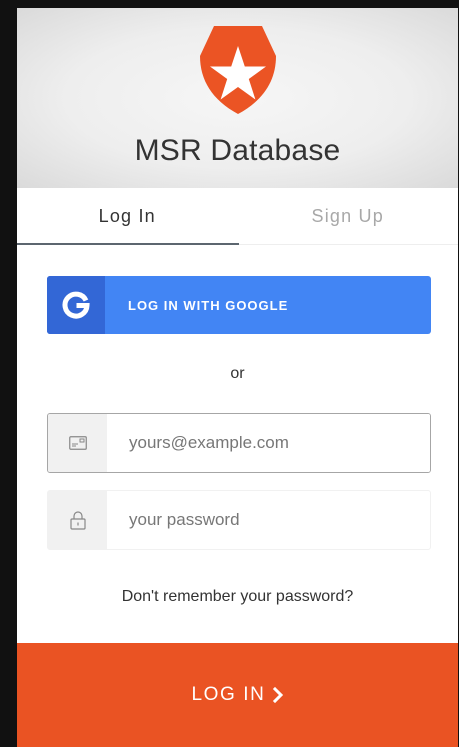  What do you see at coordinates (238, 70) in the screenshot?
I see `auth0-star-shield-icon` at bounding box center [238, 70].